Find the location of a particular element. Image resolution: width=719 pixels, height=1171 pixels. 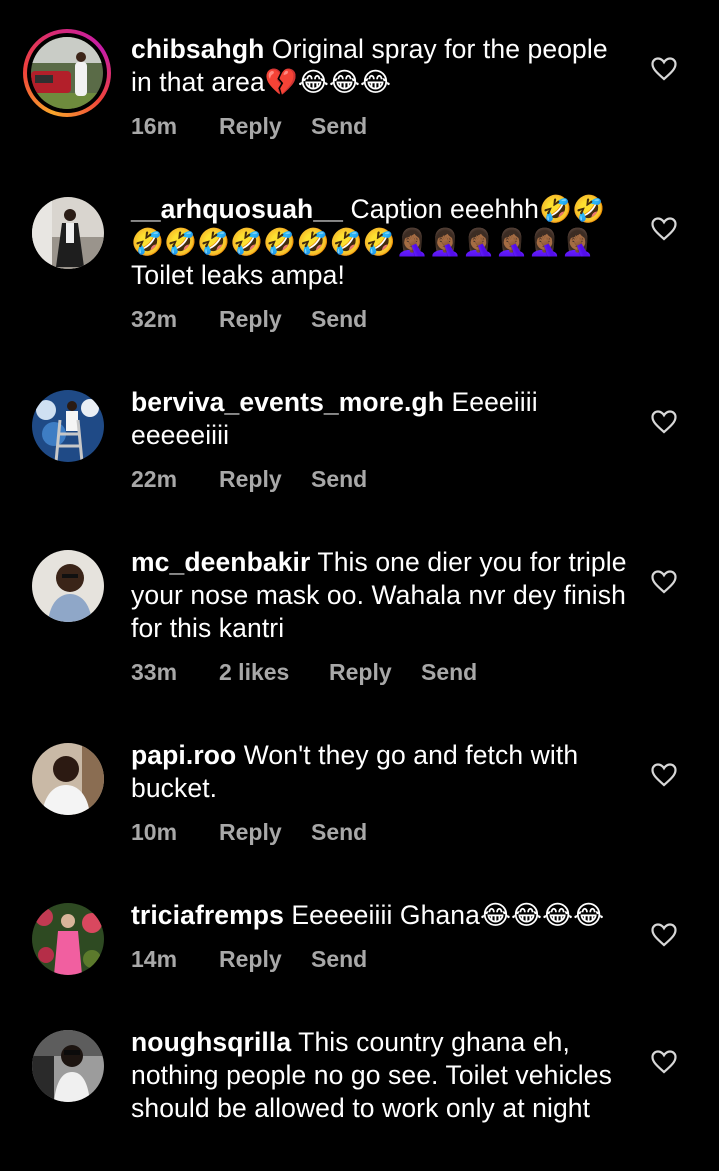

comment-username: noughsqrilla is located at coordinates (211, 1042).